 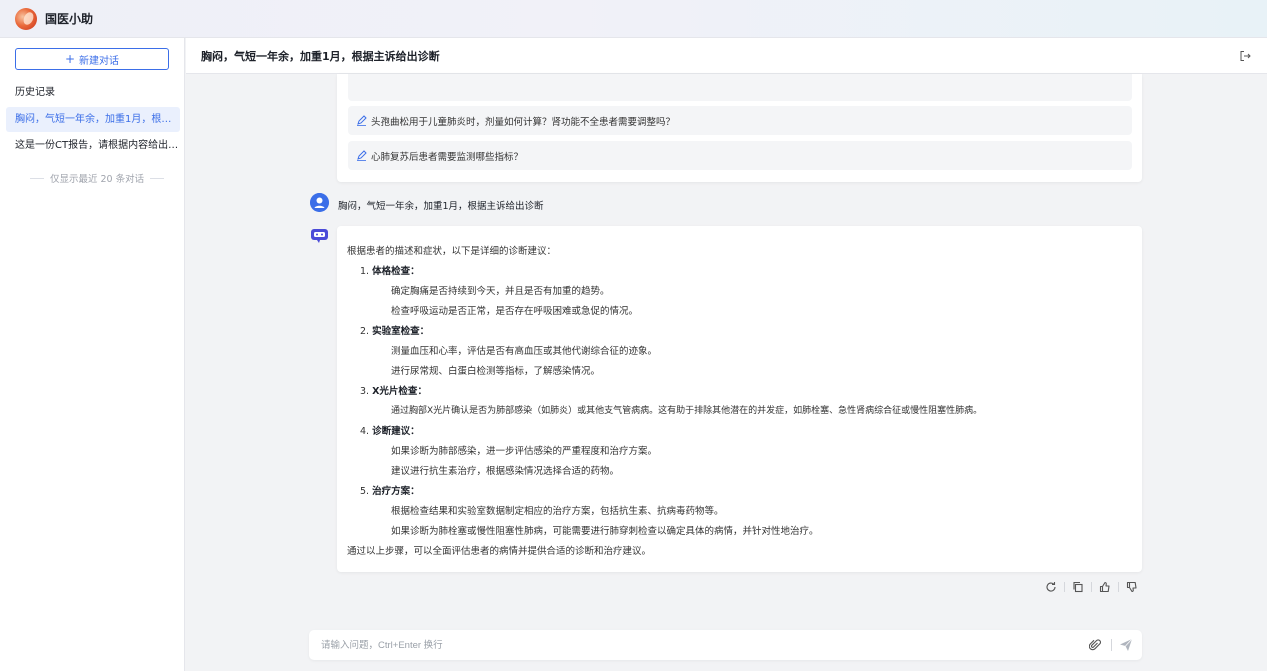 I want to click on bot-outro: 通过以上步骤，可以全面评估患者的病情并提供合适的诊断和治疗建议。, so click(x=499, y=551).